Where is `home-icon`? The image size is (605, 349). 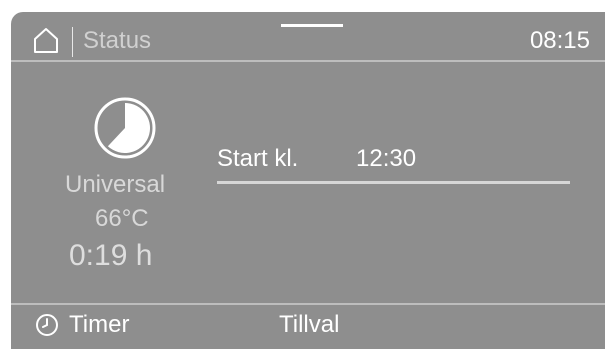
home-icon is located at coordinates (46, 40).